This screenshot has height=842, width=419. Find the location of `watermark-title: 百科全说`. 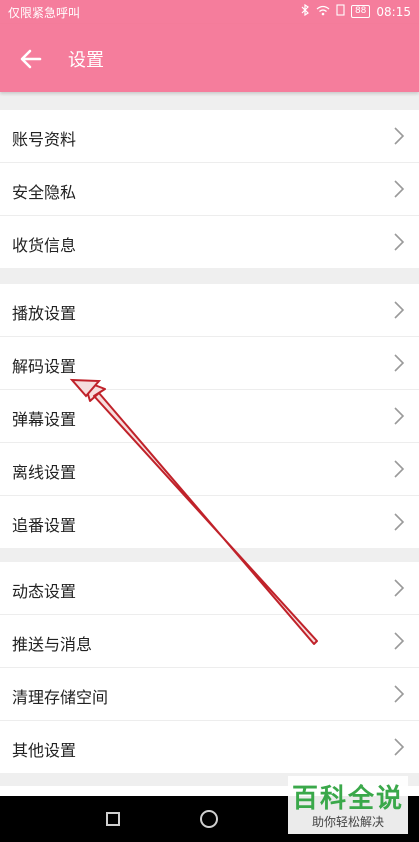

watermark-title: 百科全说 is located at coordinates (347, 799).